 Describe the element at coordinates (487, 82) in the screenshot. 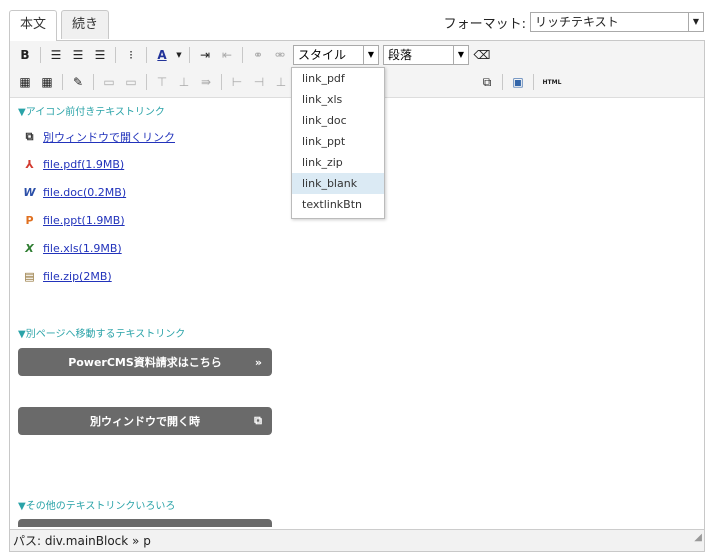

I see `insert-media-icon: ⧉` at that location.